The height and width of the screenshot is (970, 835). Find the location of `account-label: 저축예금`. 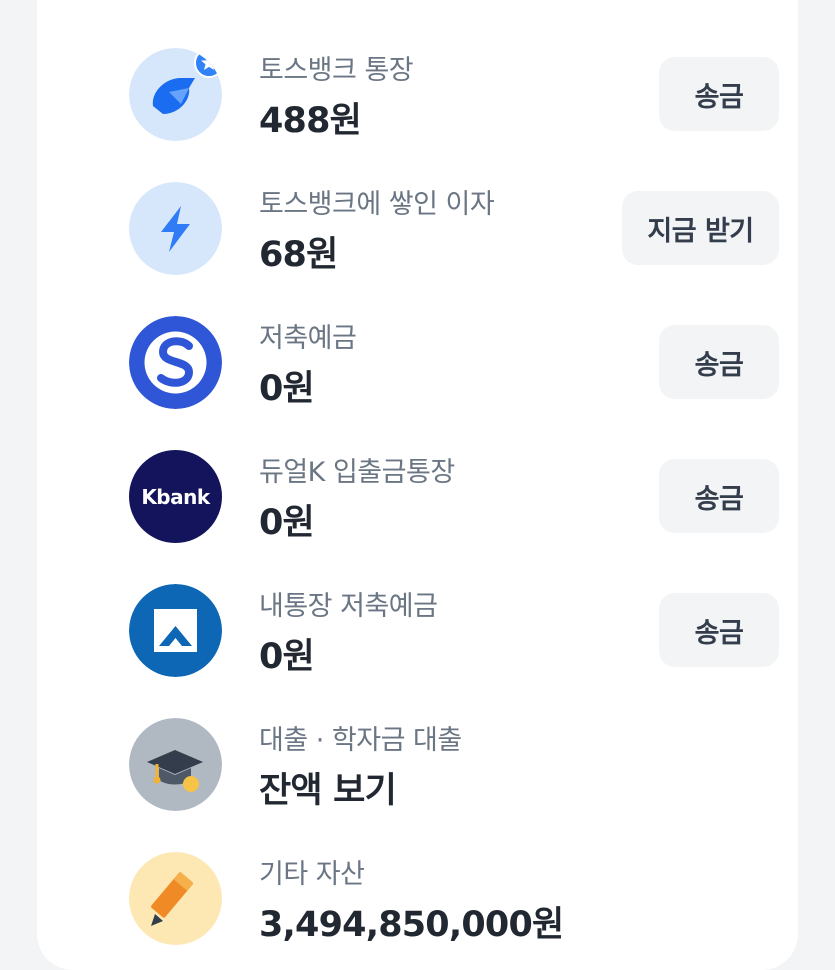

account-label: 저축예금 is located at coordinates (308, 338).